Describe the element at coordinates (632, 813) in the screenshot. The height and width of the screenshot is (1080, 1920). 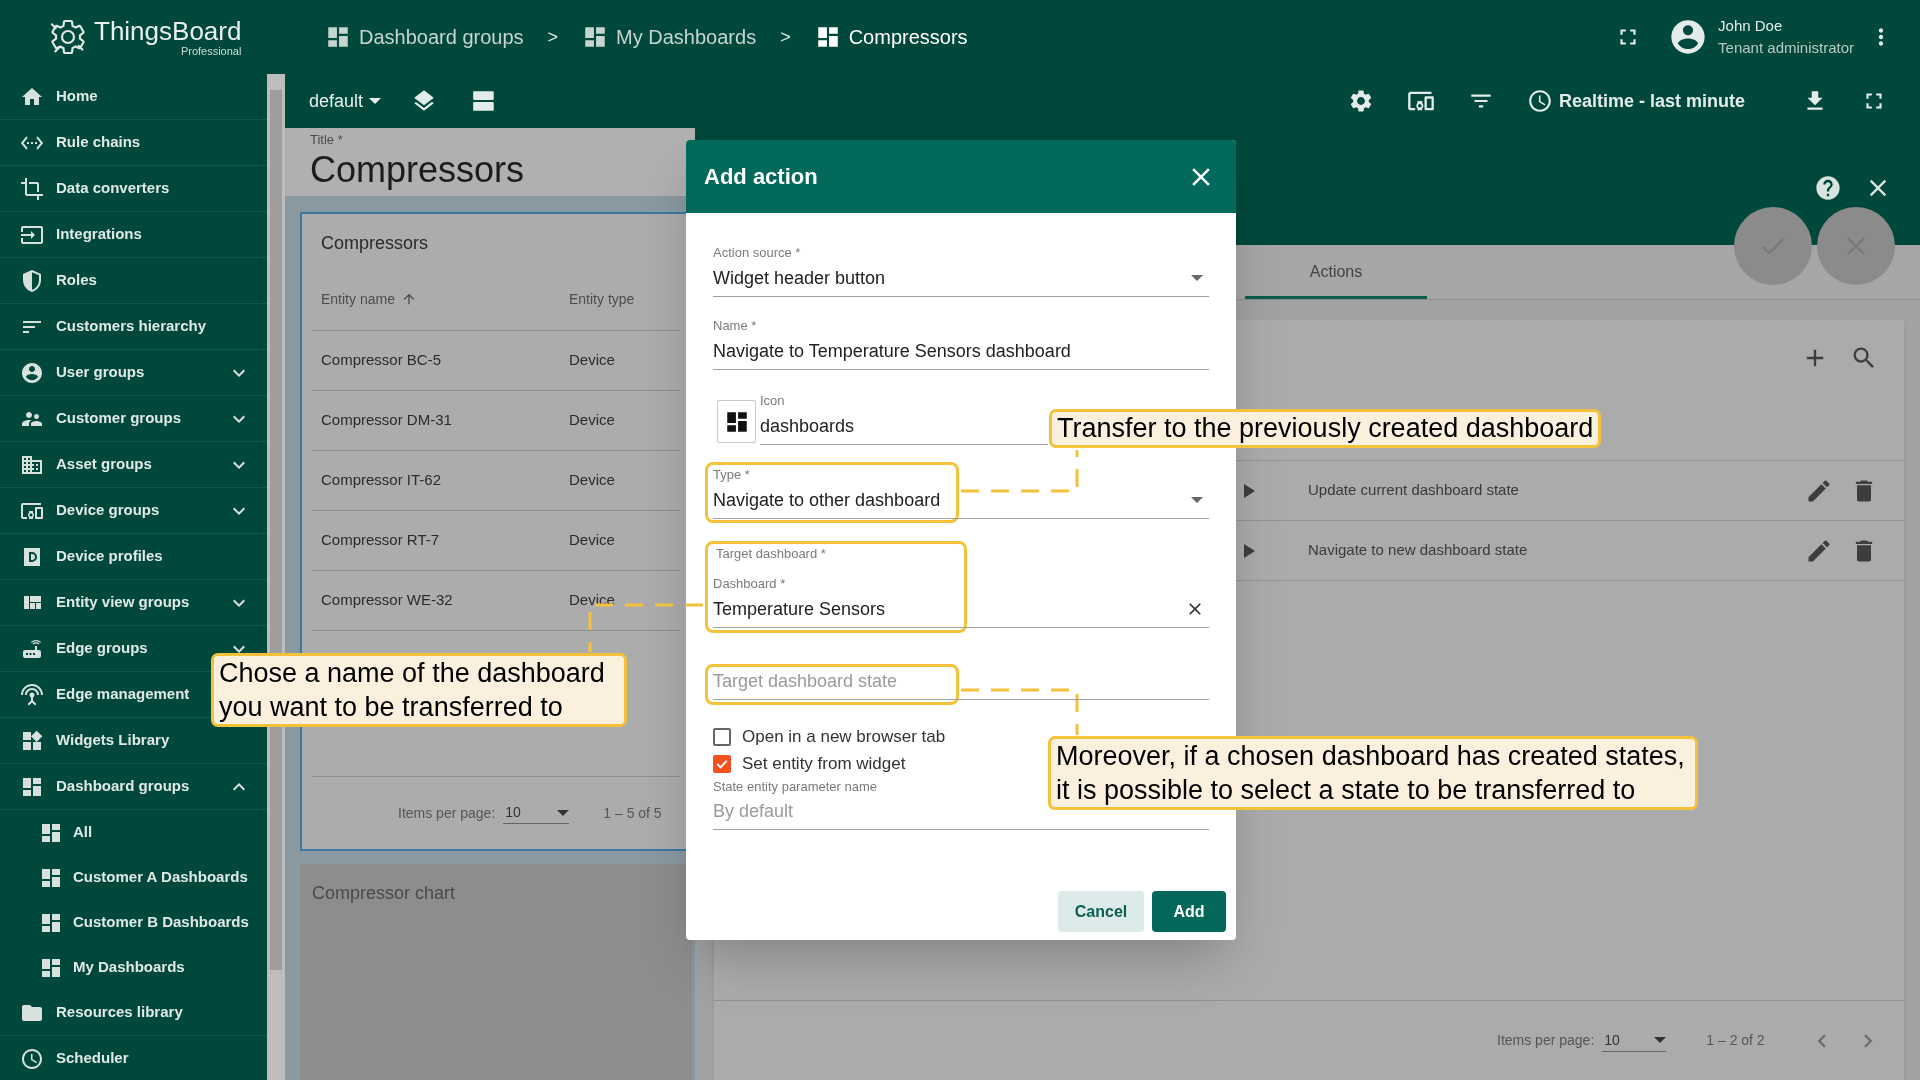
I see `page-range: 1 – 5 of 5` at that location.